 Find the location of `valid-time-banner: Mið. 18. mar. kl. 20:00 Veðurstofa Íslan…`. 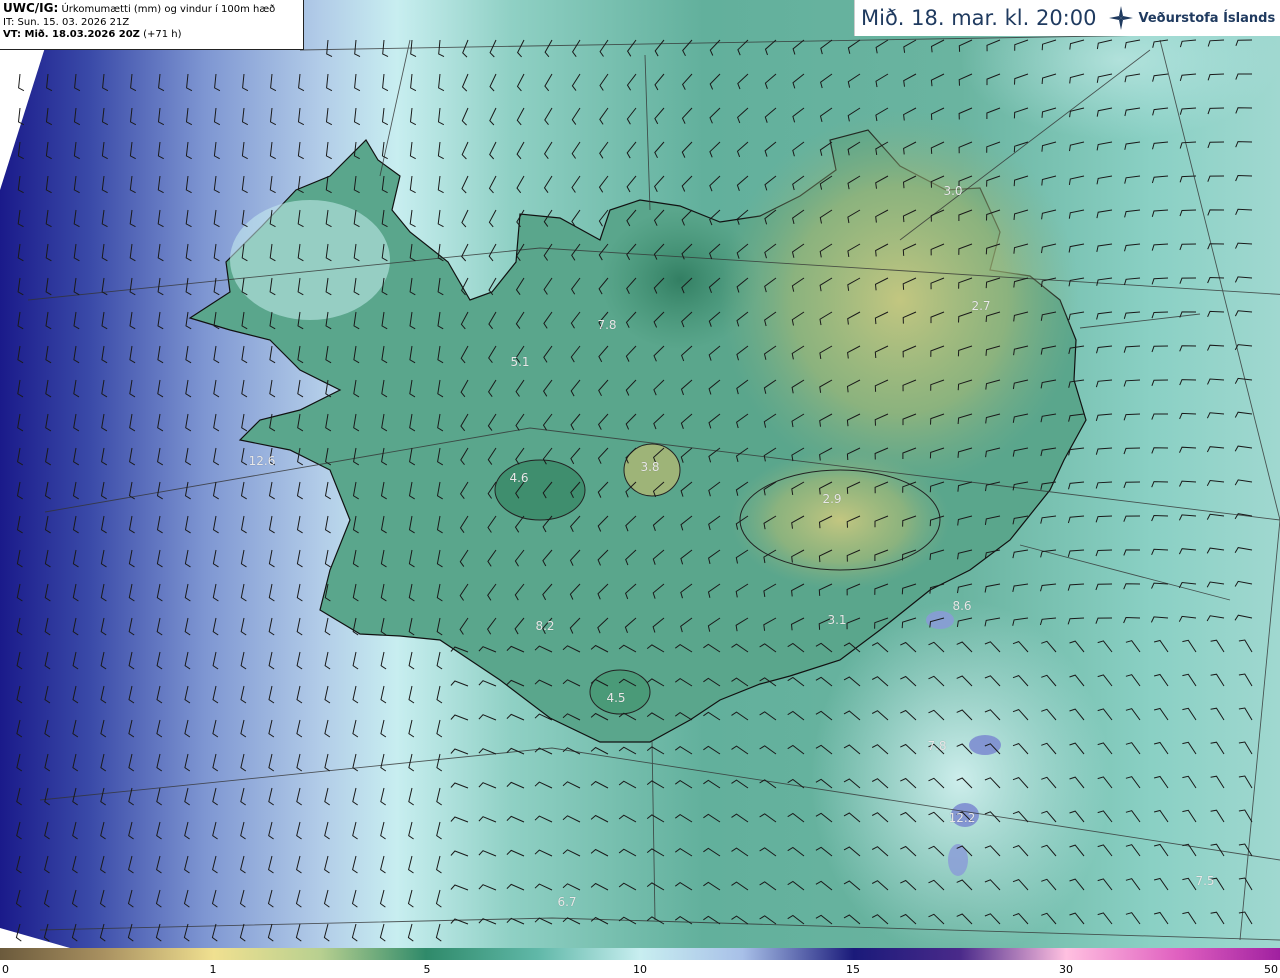

valid-time-banner: Mið. 18. mar. kl. 20:00 Veðurstofa Íslan… is located at coordinates (1067, 18).